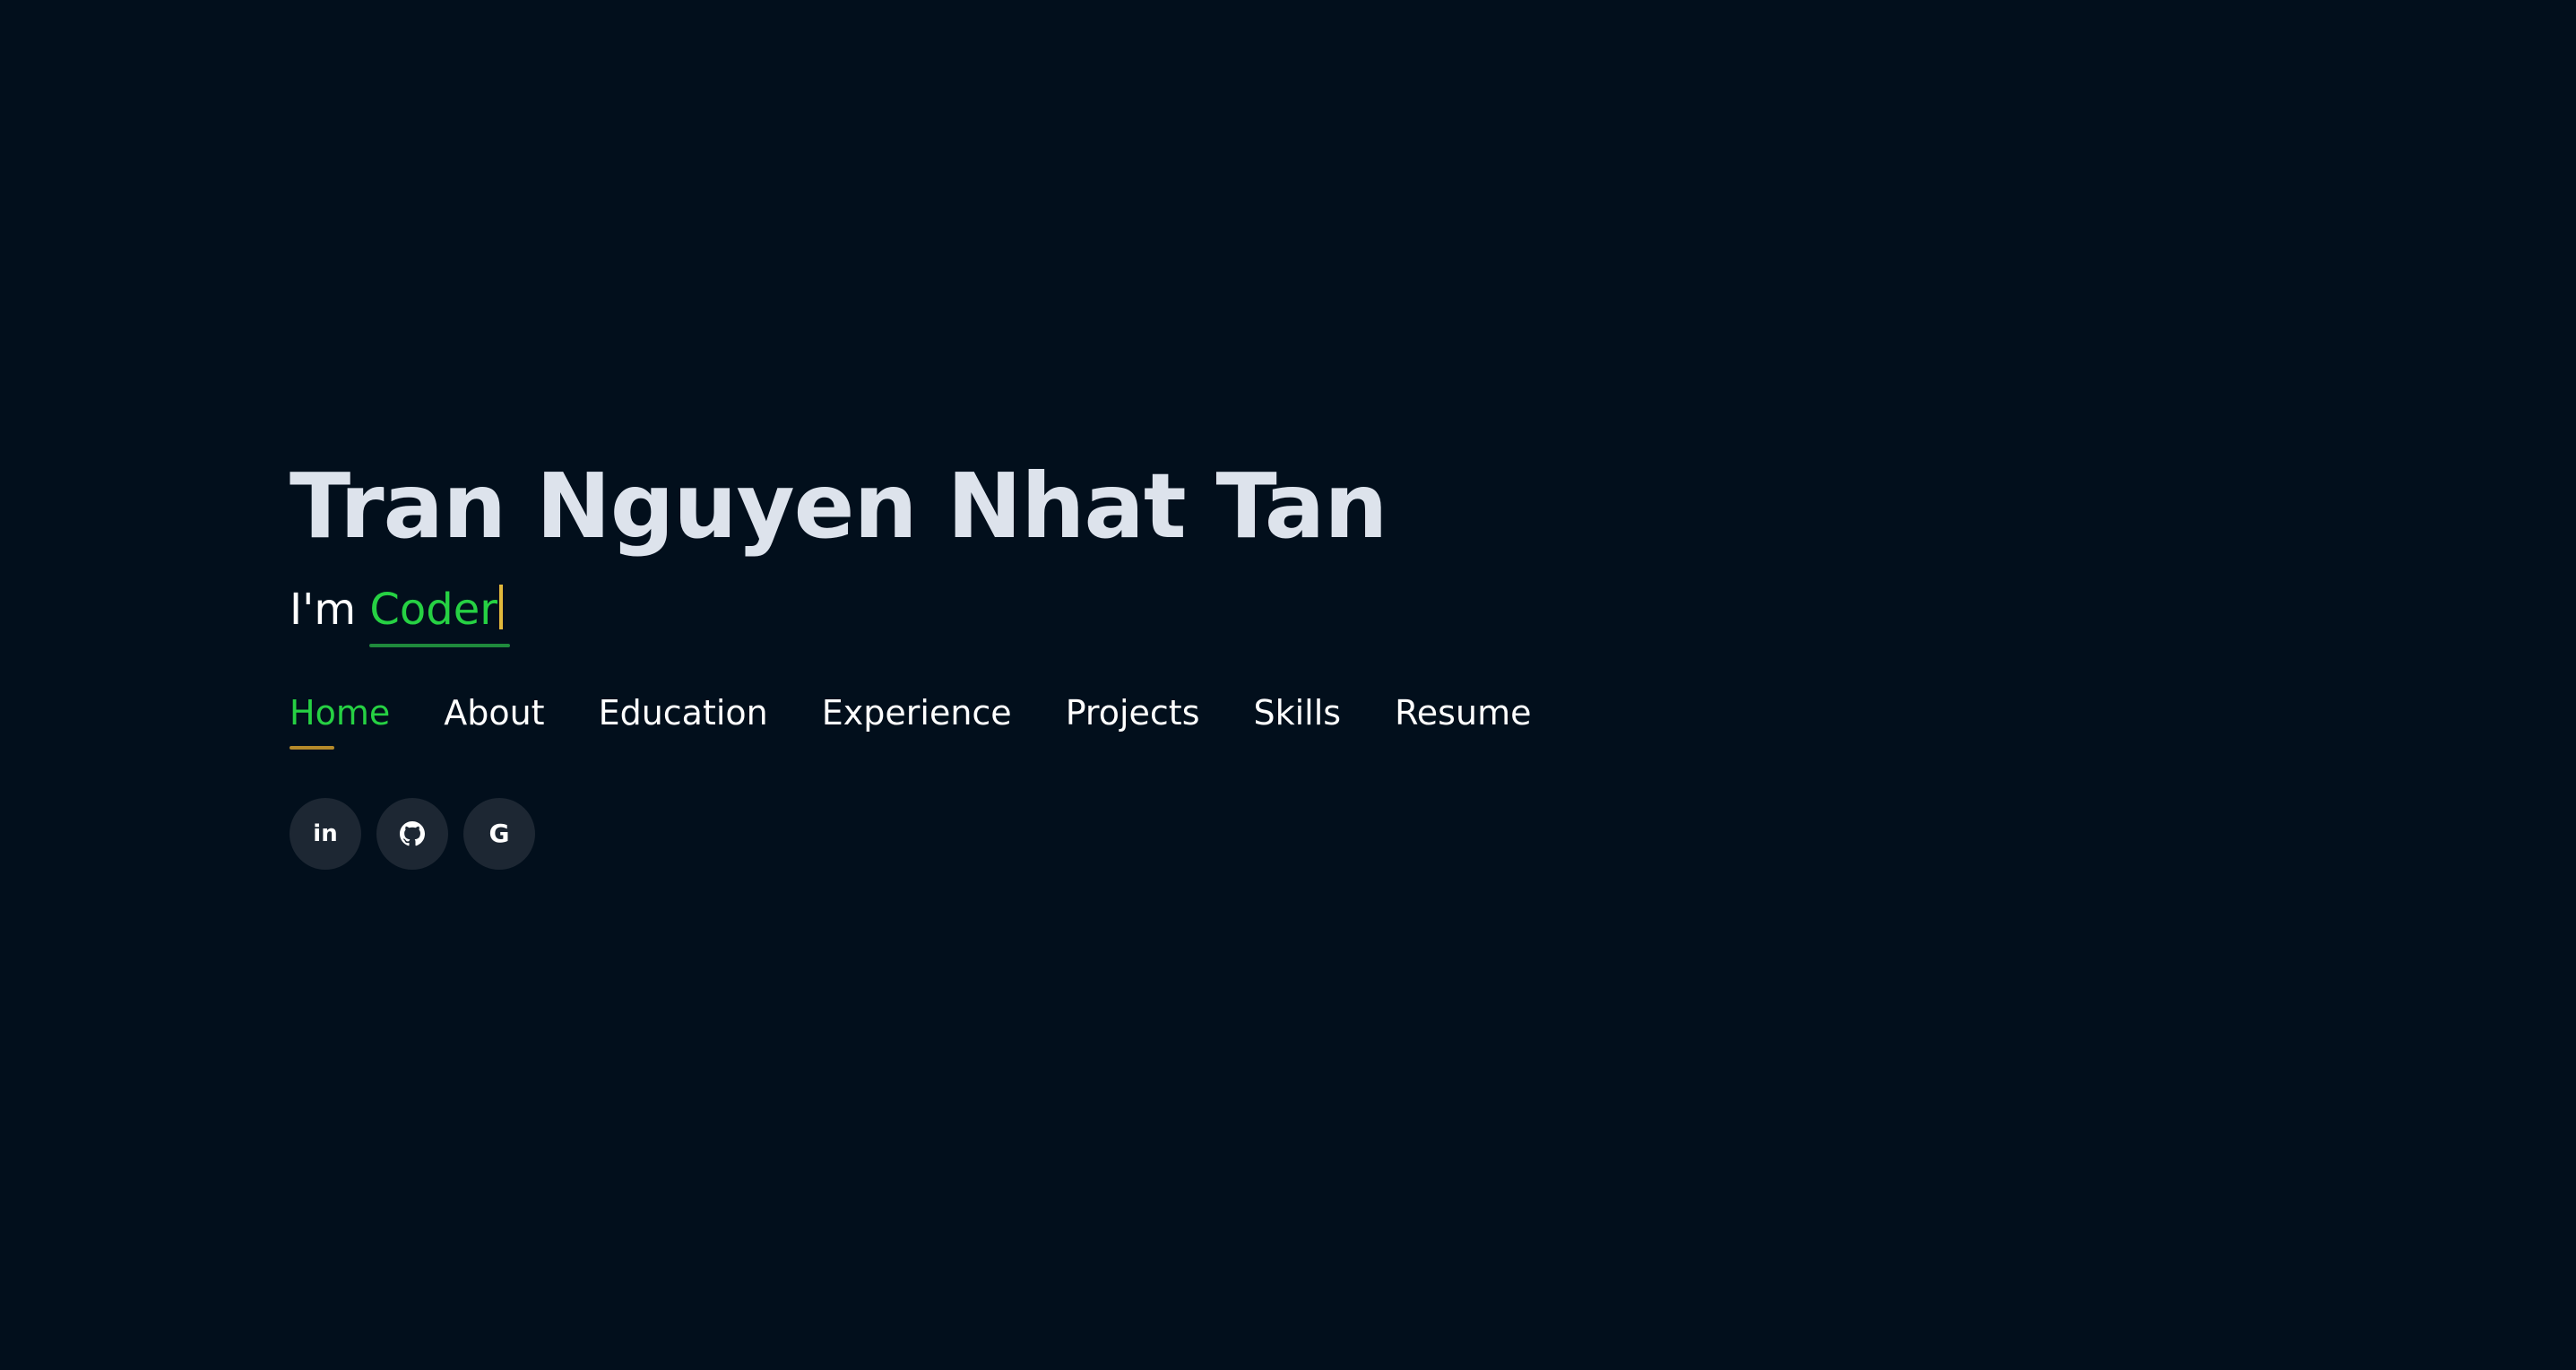 The width and height of the screenshot is (2576, 1370). I want to click on nav-item-projects: Projects, so click(1133, 712).